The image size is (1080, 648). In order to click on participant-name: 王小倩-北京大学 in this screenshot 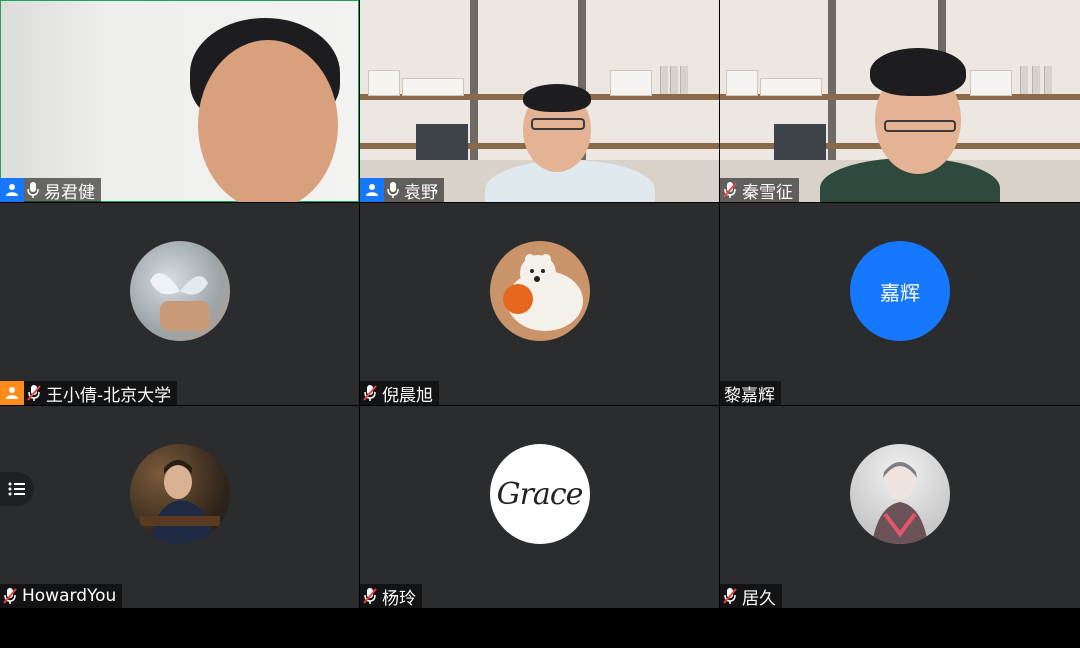, I will do `click(109, 395)`.